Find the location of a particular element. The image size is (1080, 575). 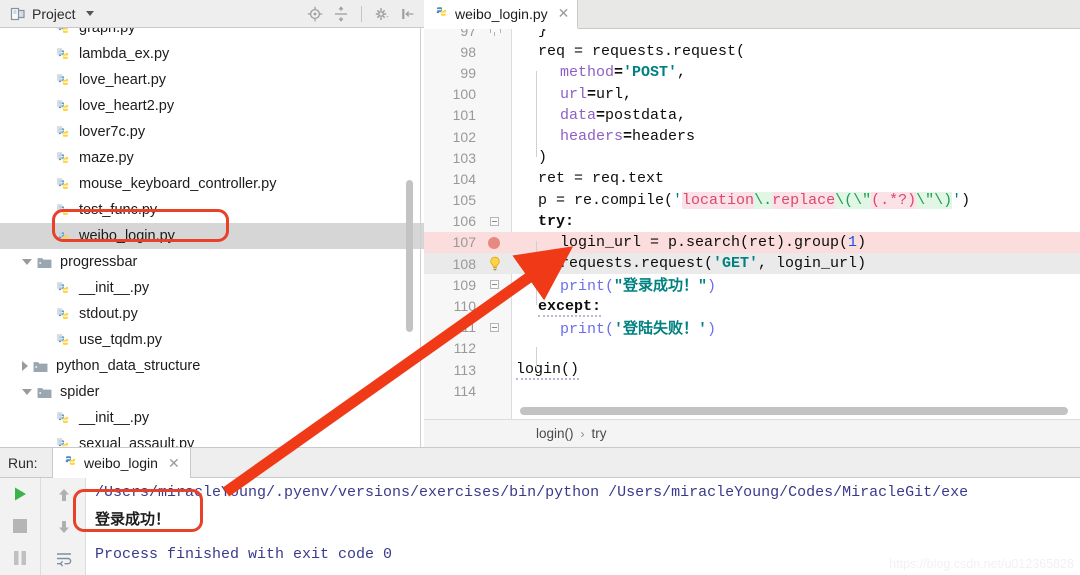

code-text: url=url, is located at coordinates (596, 94).